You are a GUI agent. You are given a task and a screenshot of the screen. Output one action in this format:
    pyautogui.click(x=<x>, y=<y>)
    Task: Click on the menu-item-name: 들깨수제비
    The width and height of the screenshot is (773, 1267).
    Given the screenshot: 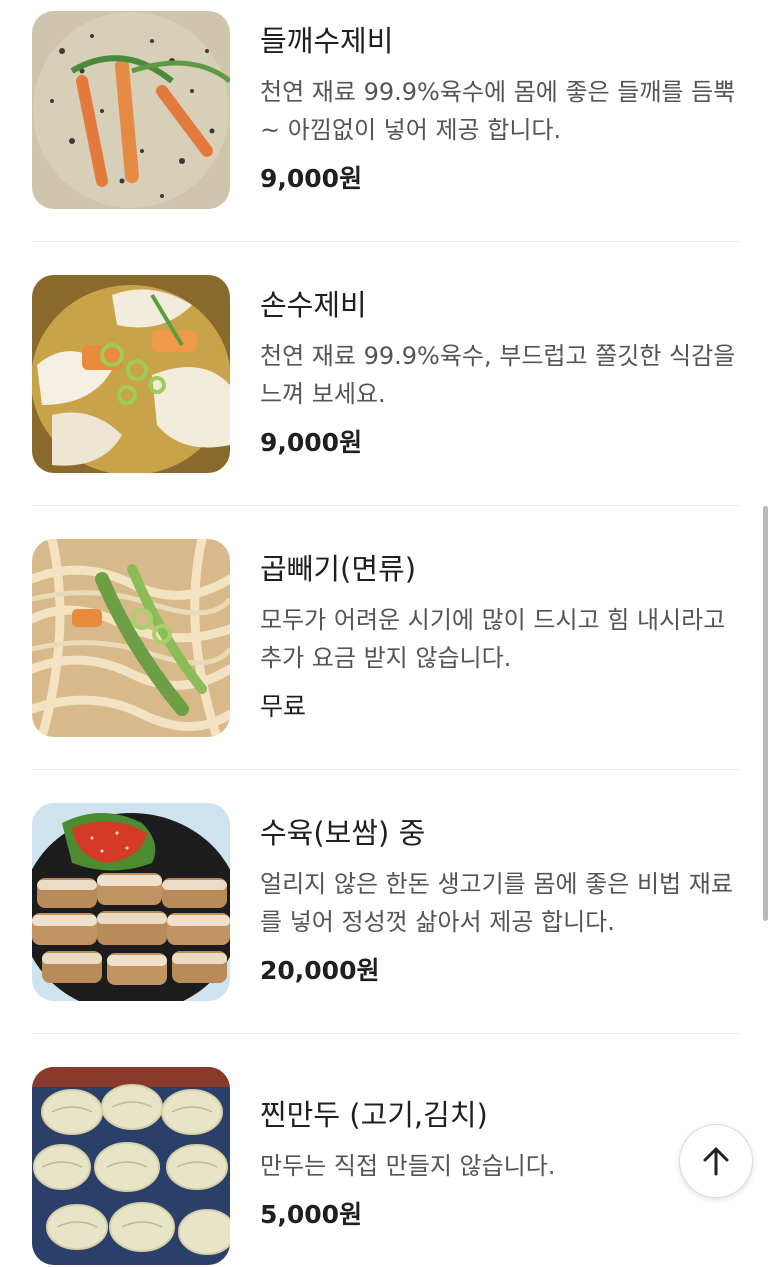 What is the action you would take?
    pyautogui.click(x=327, y=41)
    